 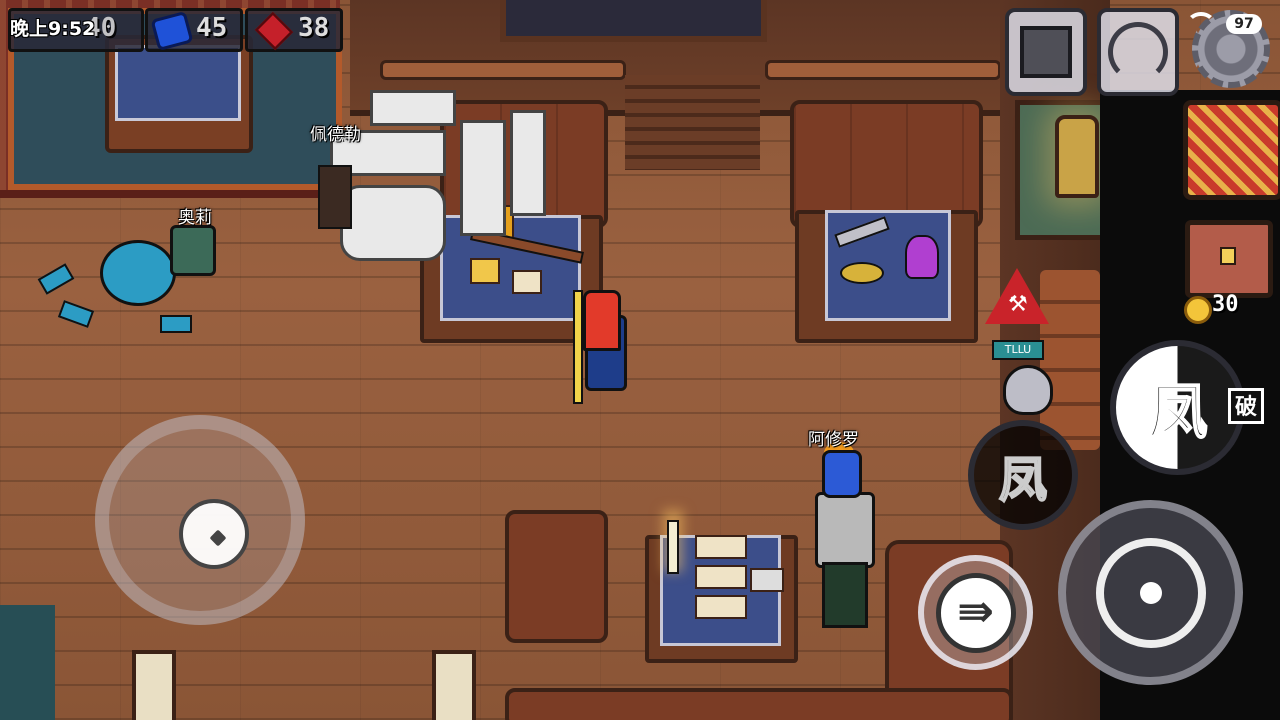 I want to click on radar-icon, so click(x=1138, y=52).